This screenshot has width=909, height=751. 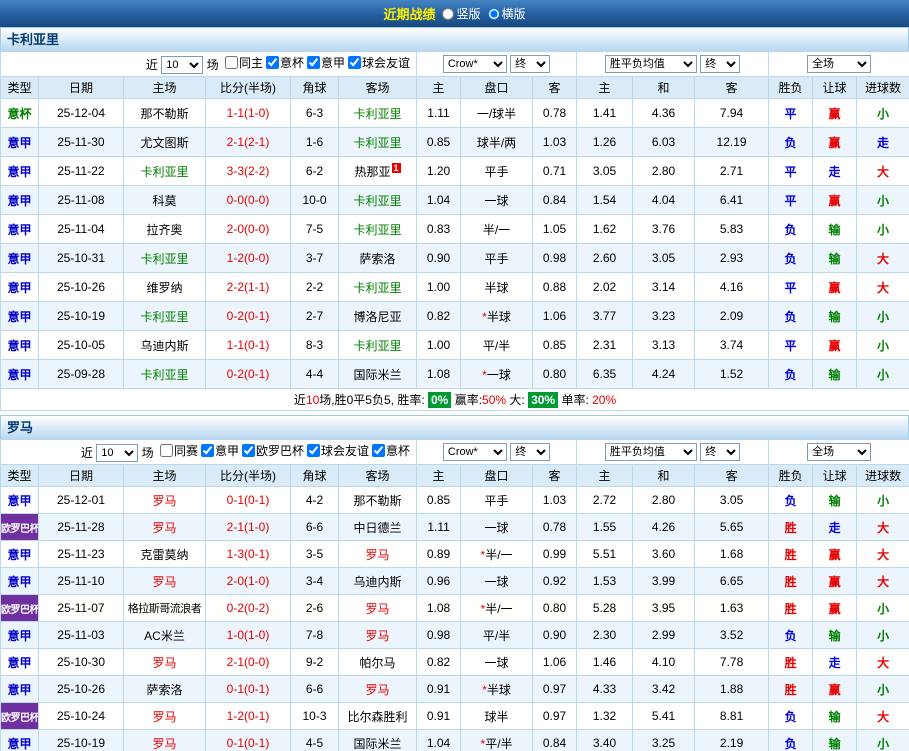 I want to click on home-odds-cell: 0.91, so click(x=439, y=689).